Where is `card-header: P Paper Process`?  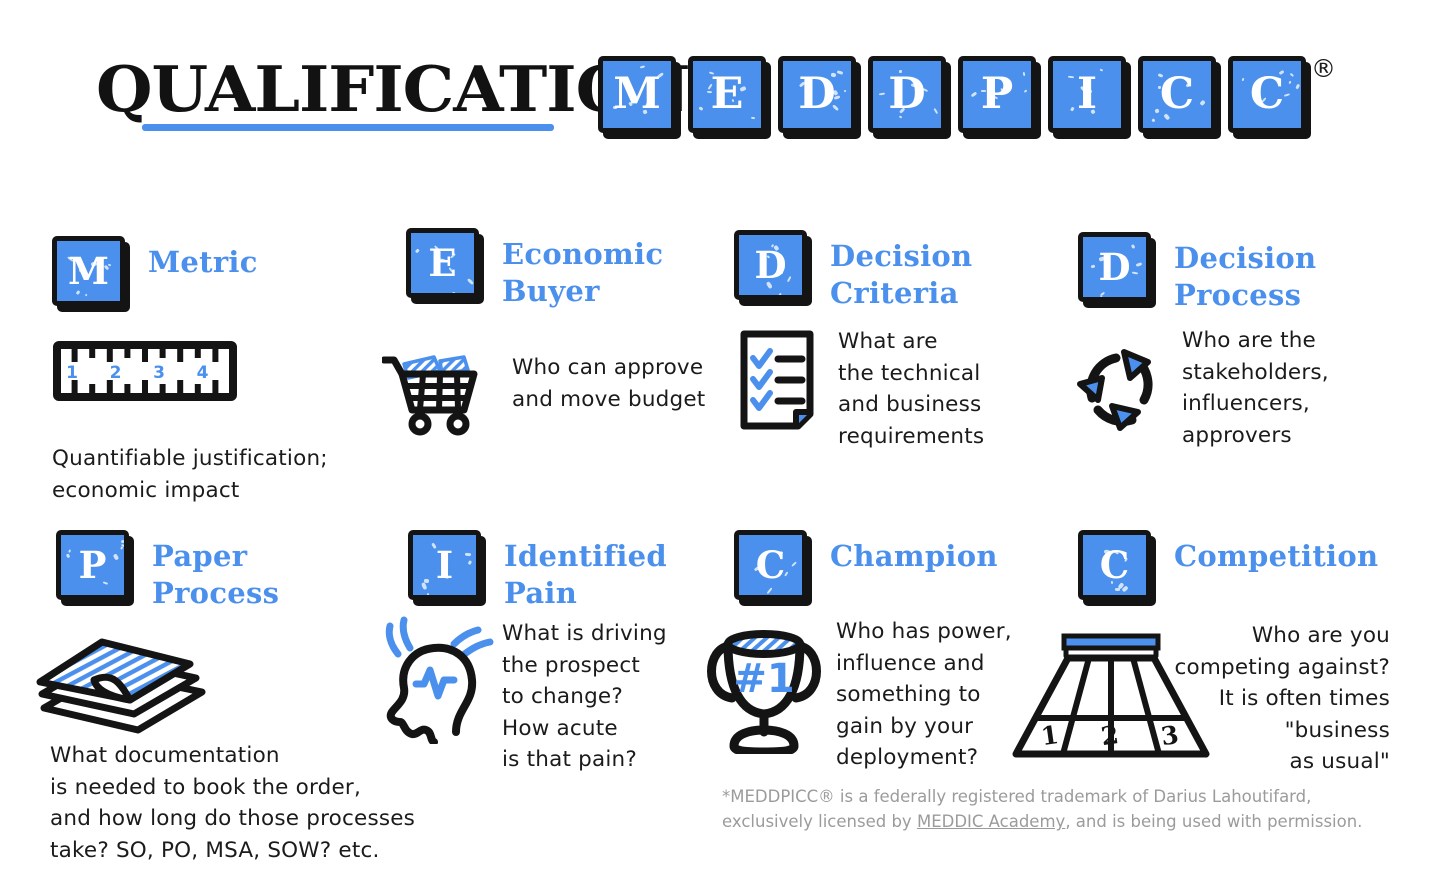
card-header: P Paper Process is located at coordinates (167, 571).